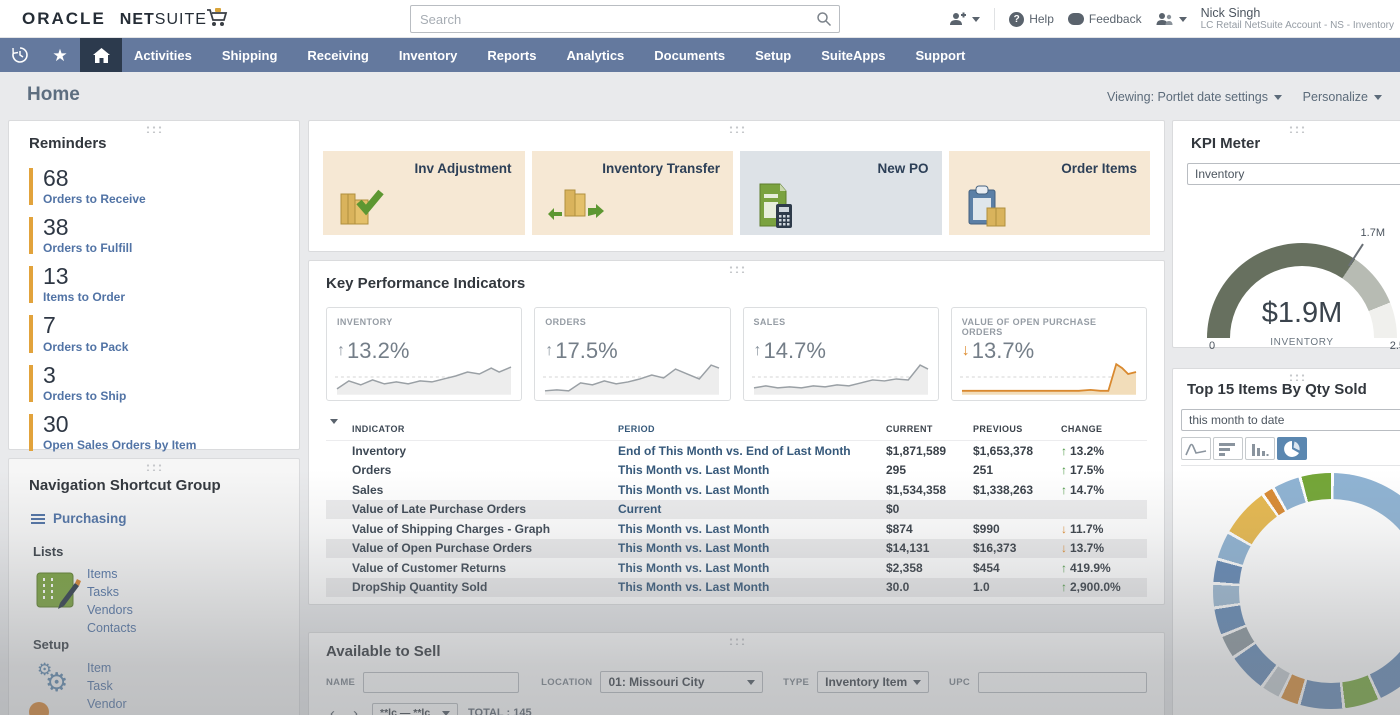  What do you see at coordinates (108, 686) in the screenshot?
I see `link-task: Task` at bounding box center [108, 686].